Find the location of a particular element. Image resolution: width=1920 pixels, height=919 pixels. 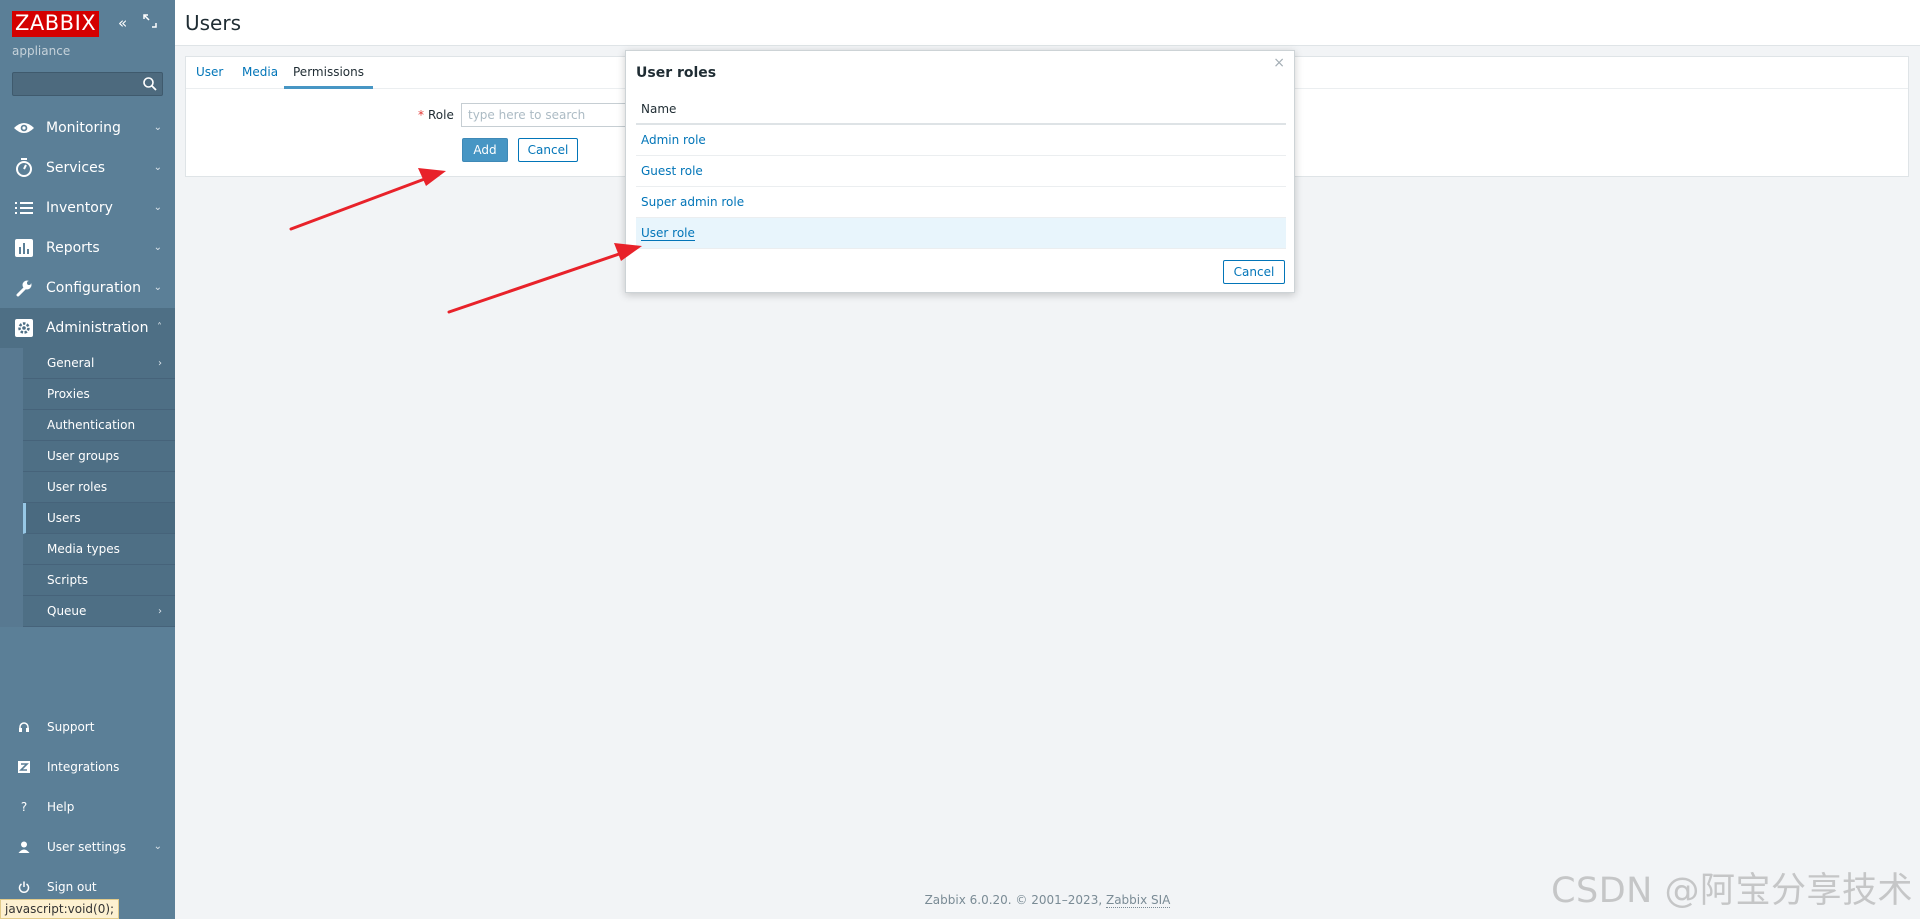

menu-label: Help is located at coordinates (61, 807).